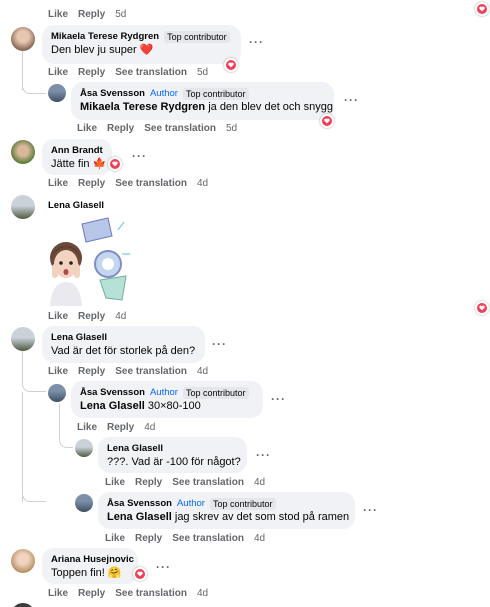 Image resolution: width=490 pixels, height=607 pixels. I want to click on comment-text: Vad är det för storlek på den?, so click(123, 351).